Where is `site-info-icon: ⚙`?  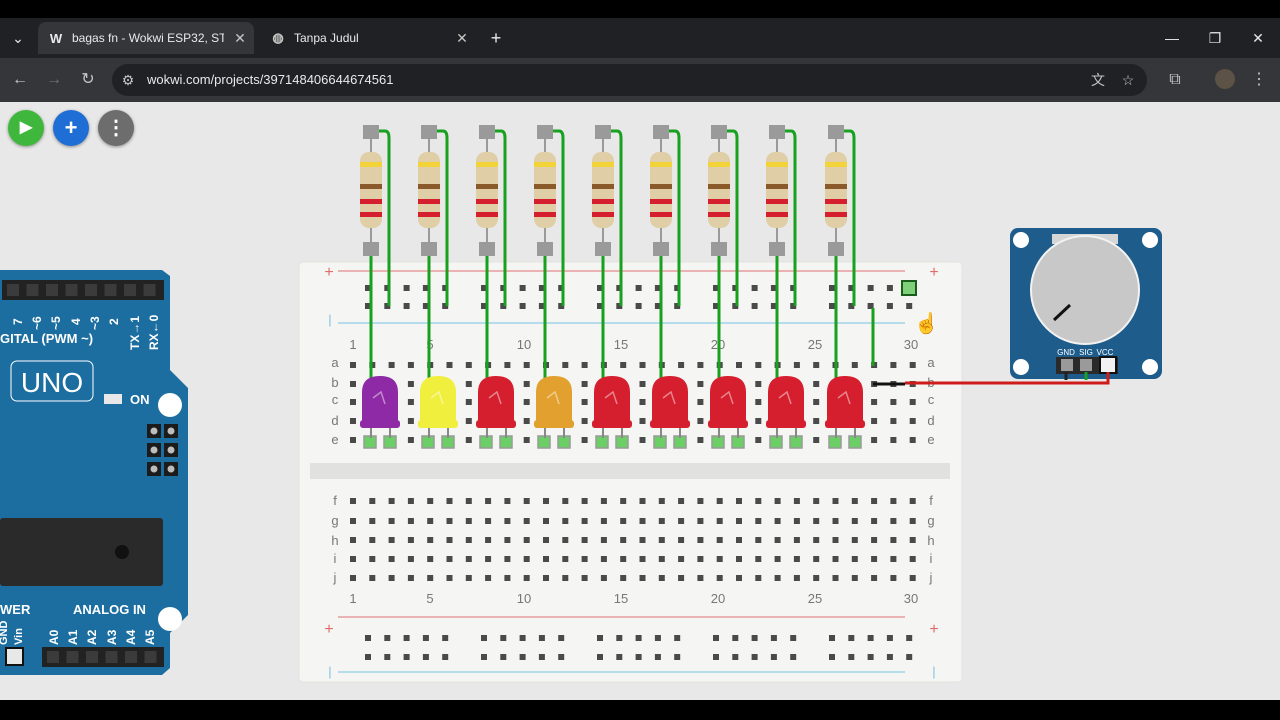
site-info-icon: ⚙ is located at coordinates (128, 80).